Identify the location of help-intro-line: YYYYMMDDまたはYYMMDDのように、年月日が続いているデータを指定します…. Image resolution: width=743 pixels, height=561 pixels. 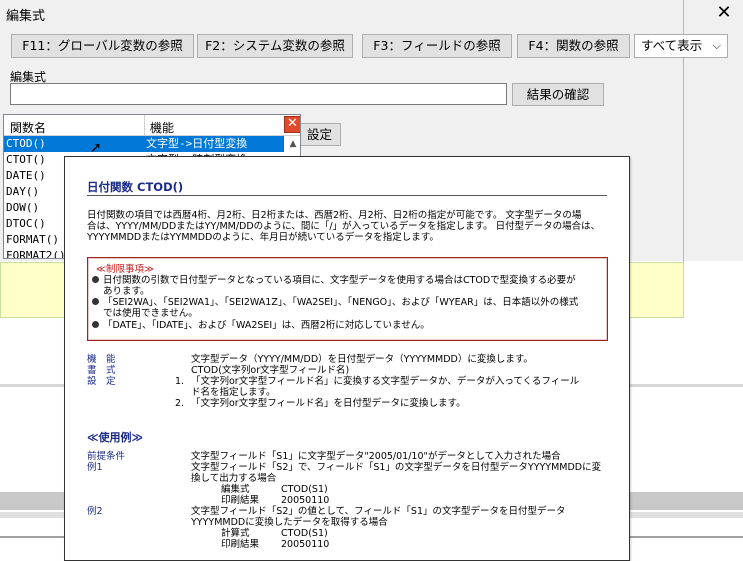
(263, 237).